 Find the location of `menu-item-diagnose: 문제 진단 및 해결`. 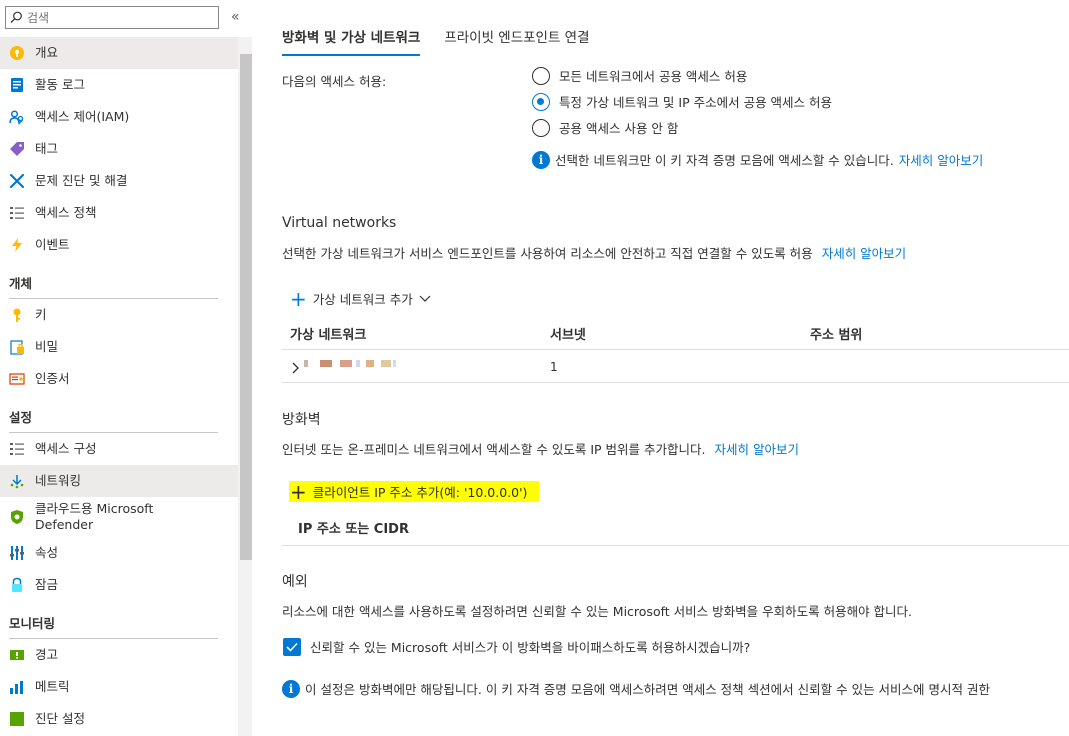

menu-item-diagnose: 문제 진단 및 해결 is located at coordinates (119, 181).